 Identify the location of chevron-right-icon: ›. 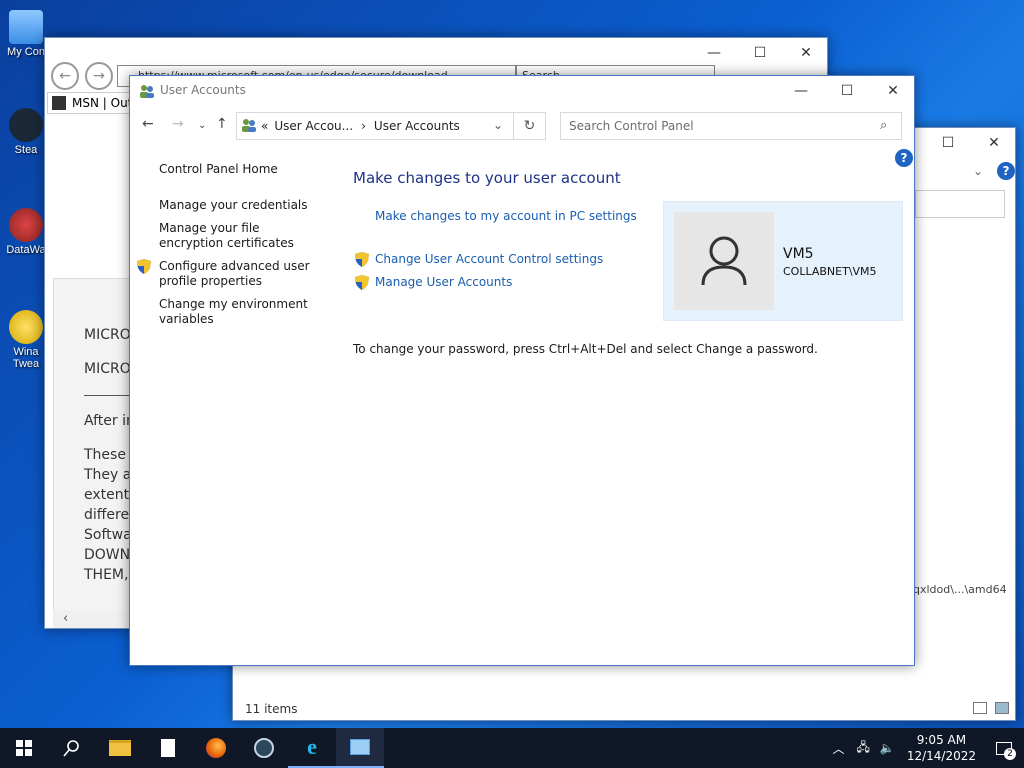
(363, 126).